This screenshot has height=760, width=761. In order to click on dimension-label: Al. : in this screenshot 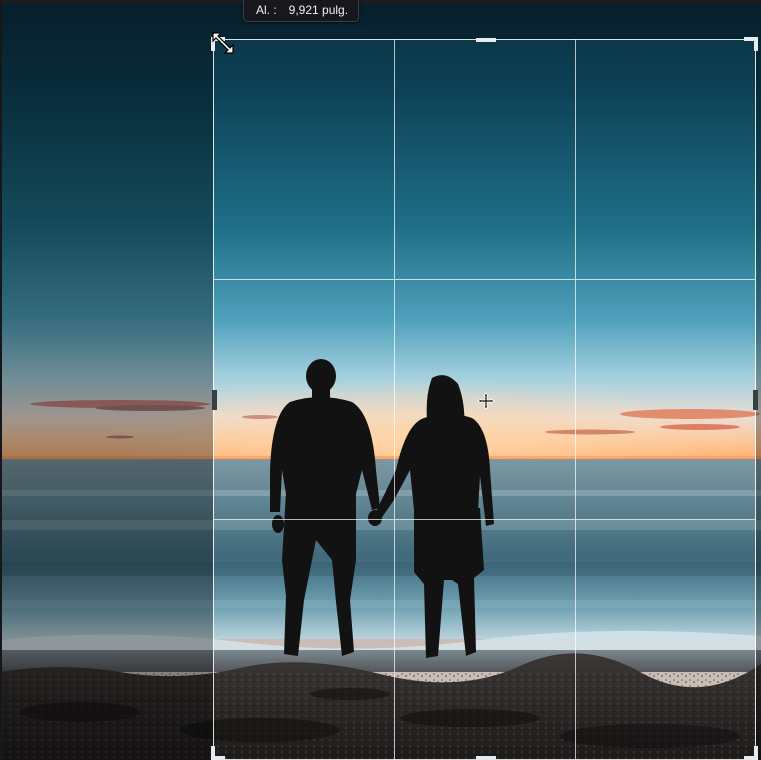, I will do `click(266, 10)`.